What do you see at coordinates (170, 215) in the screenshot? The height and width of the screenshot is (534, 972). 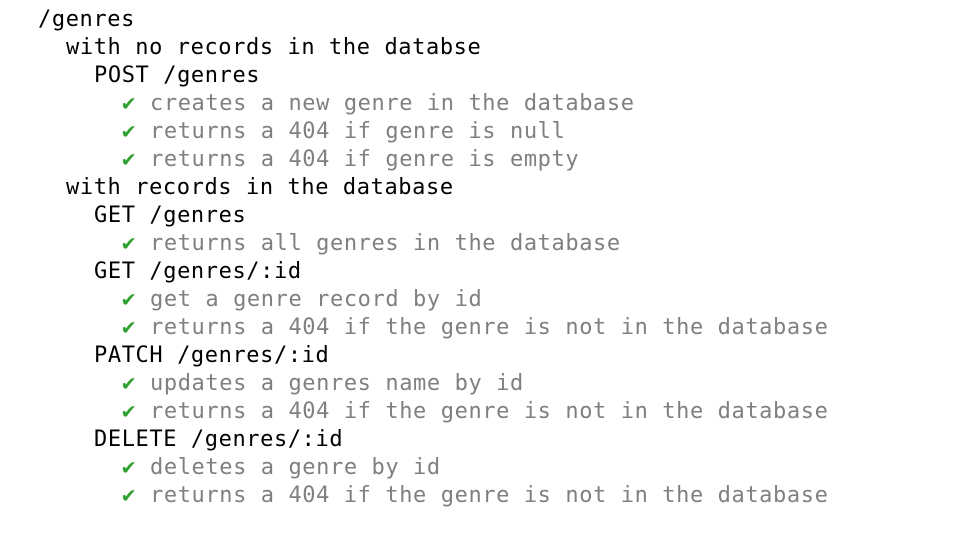 I see `suite-title: GET /genres` at bounding box center [170, 215].